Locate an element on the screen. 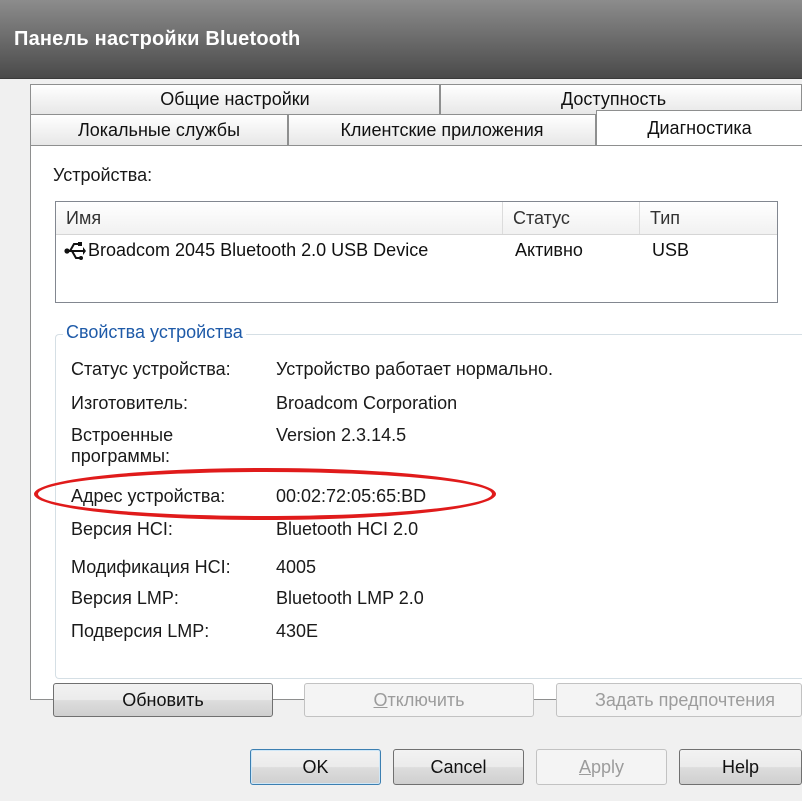 The image size is (802, 801). property-label-lmp-subversion: Подверсия LMP: is located at coordinates (140, 631).